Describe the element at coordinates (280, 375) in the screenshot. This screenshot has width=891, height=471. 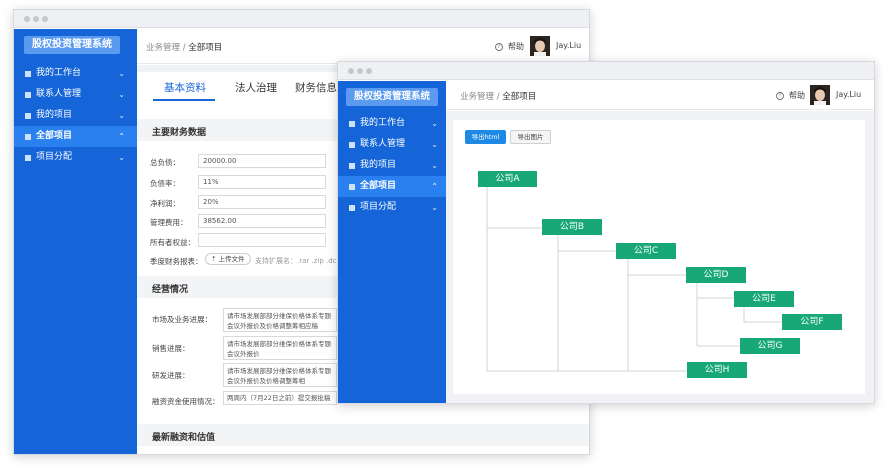
I see `rd-progress-textarea: 请市场发展部部分维保价格体系专题会议外报价及价格调整筹相` at that location.